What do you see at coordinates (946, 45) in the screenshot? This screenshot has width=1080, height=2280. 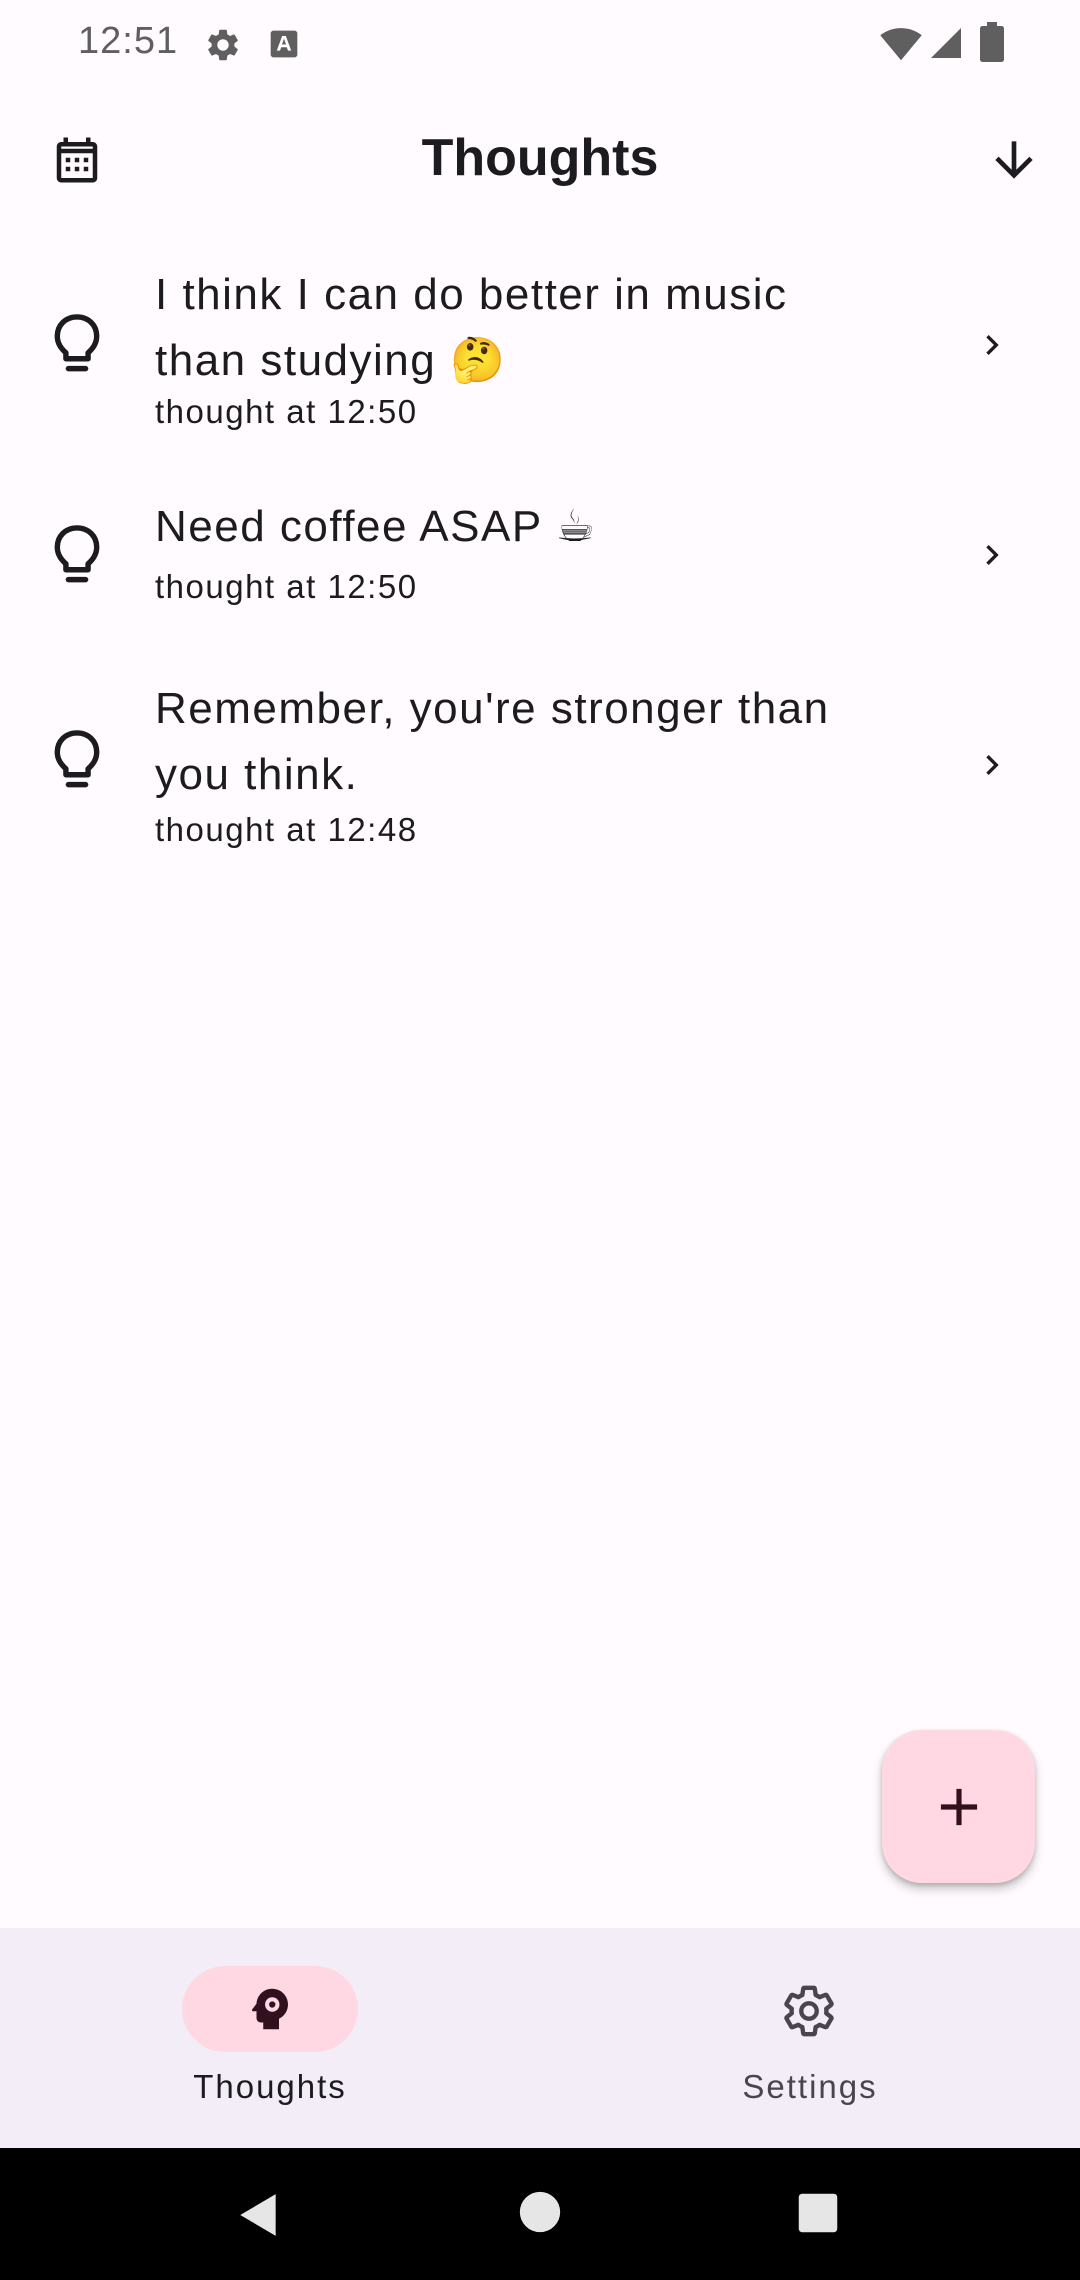 I see `cellular-signal-icon` at bounding box center [946, 45].